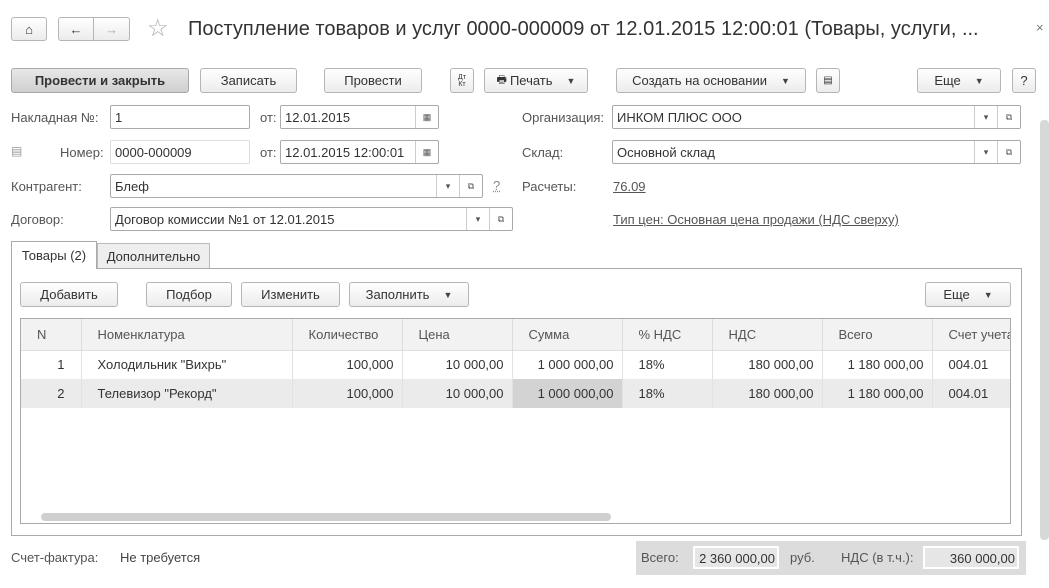 Image resolution: width=1049 pixels, height=588 pixels. I want to click on forward-button: →, so click(111, 29).